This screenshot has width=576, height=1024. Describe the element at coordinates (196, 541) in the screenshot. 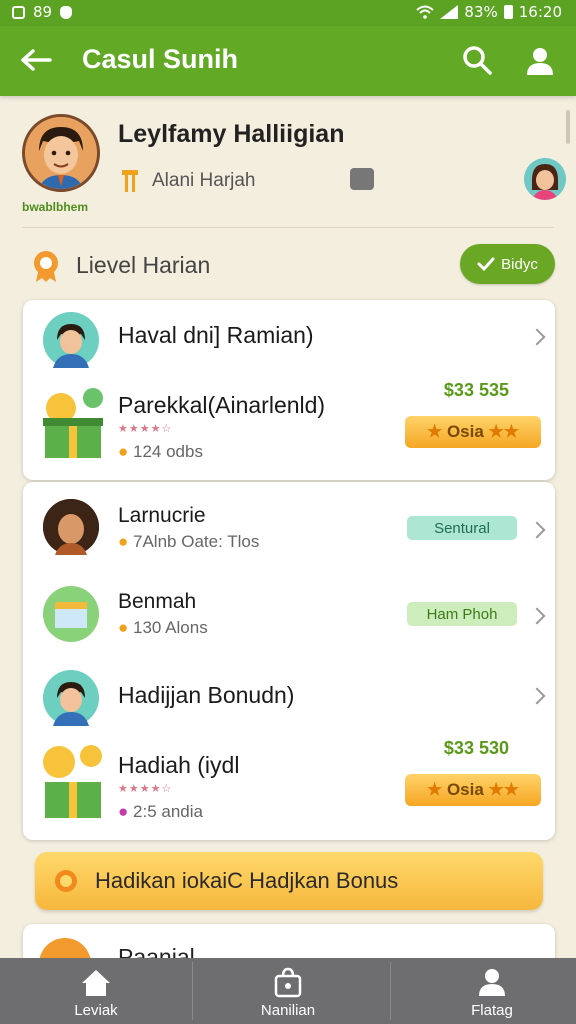

I see `list-item-meta-text: 7Alnb Oate: Tlos` at that location.